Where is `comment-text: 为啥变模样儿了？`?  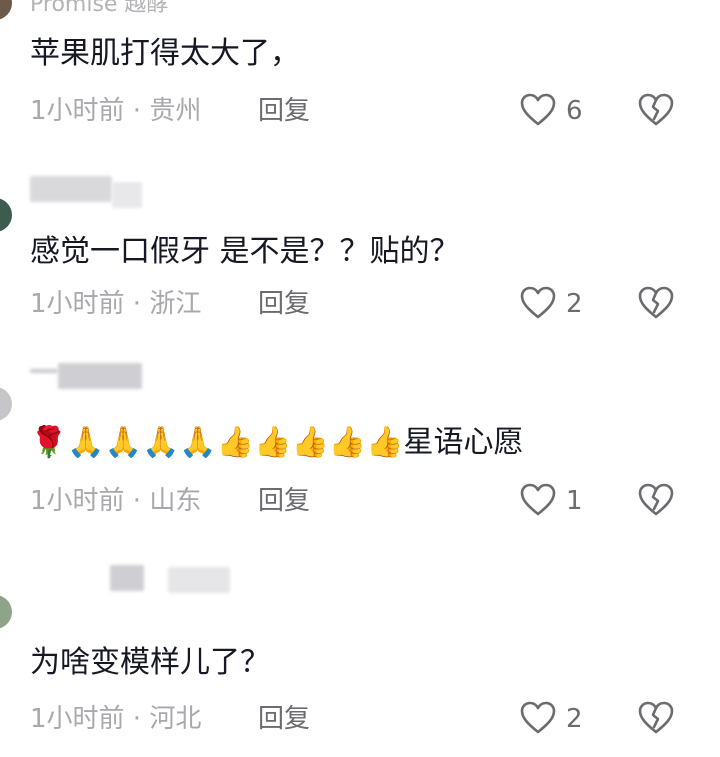 comment-text: 为啥变模样儿了？ is located at coordinates (150, 662).